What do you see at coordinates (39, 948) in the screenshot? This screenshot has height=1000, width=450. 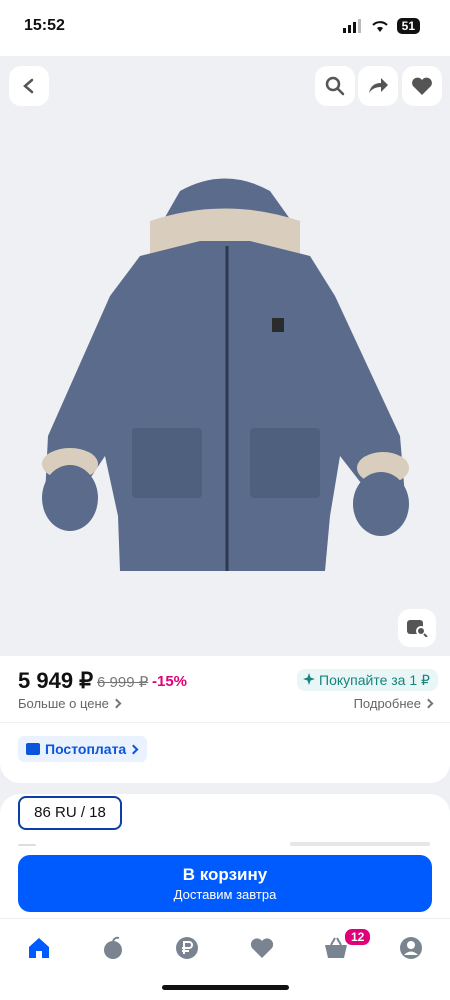 I see `home-icon` at bounding box center [39, 948].